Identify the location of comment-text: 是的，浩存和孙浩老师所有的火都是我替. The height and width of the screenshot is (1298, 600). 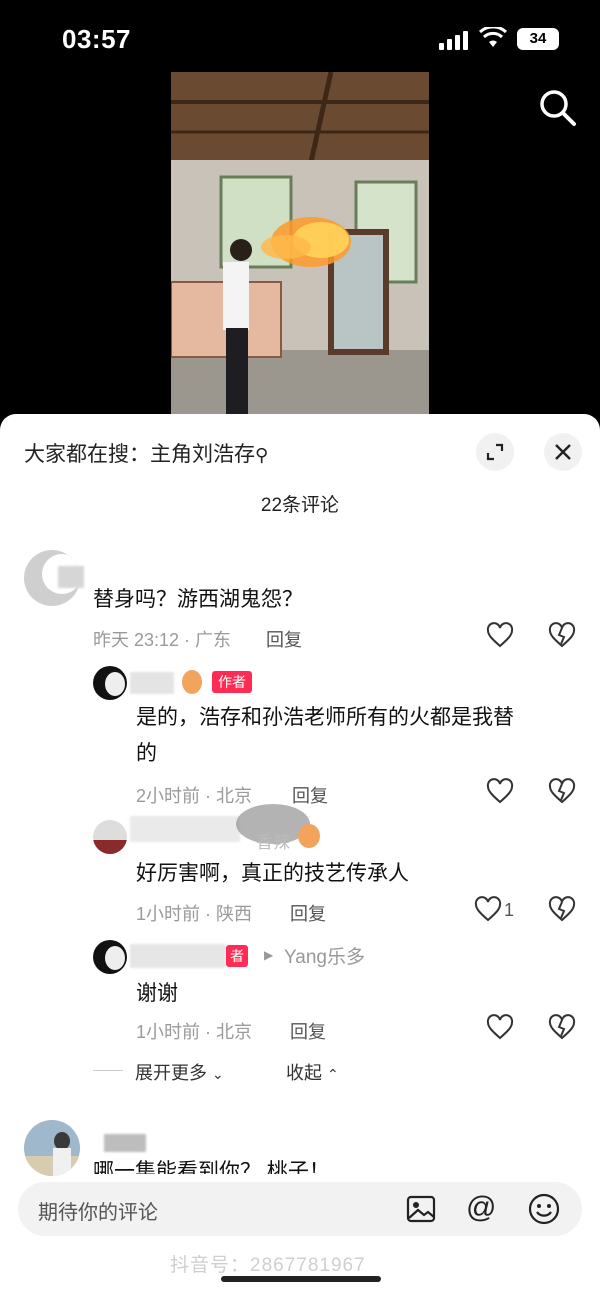
(325, 717).